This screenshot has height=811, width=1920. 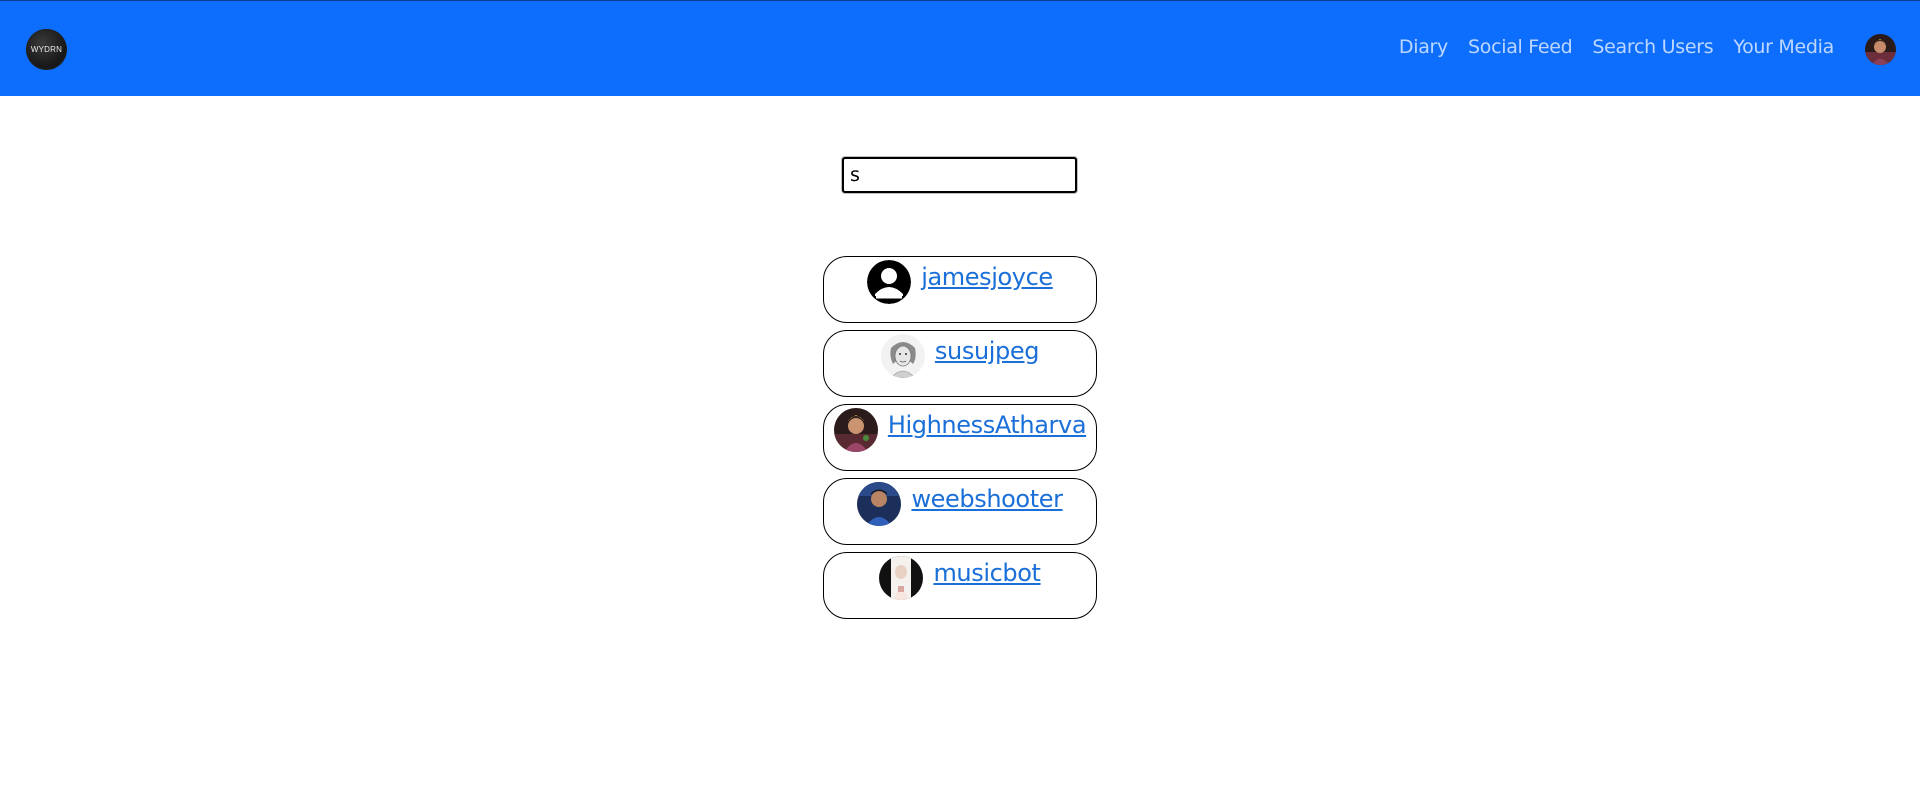 I want to click on user-link-musicbot: musicbot, so click(x=986, y=573).